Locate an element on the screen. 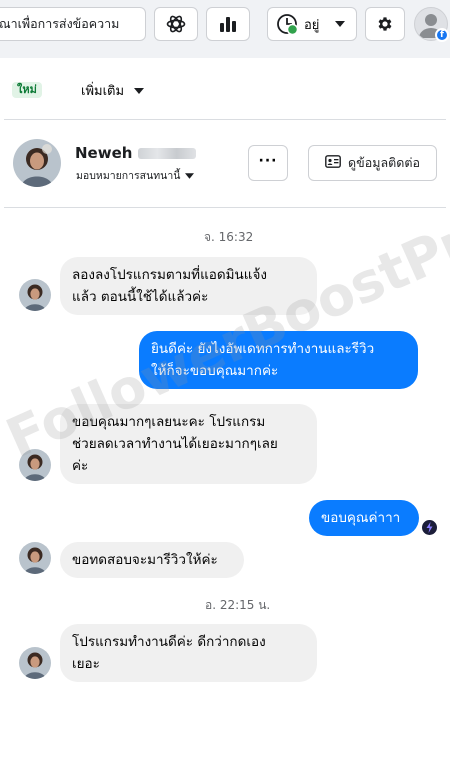 The height and width of the screenshot is (780, 450). view-contact-info-label: ดูข้อมูลติดต่อ is located at coordinates (384, 162).